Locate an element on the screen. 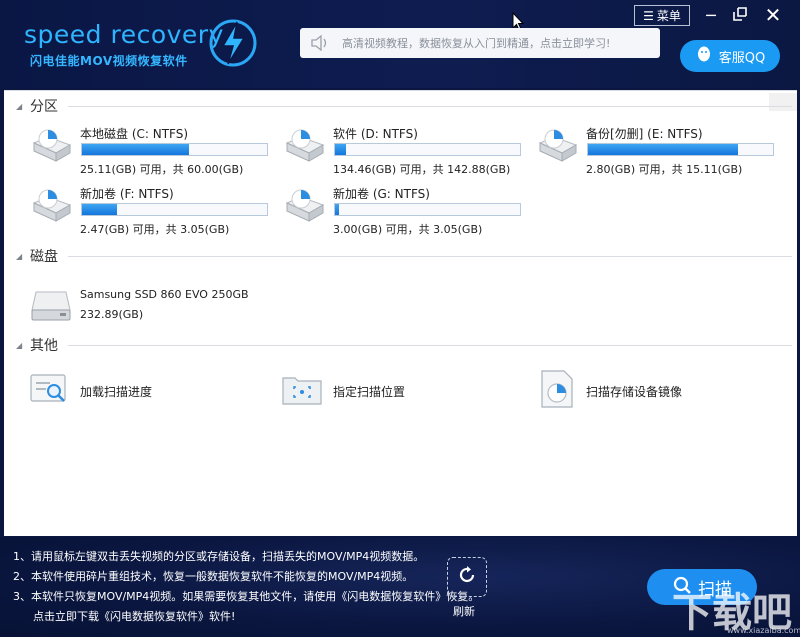 The image size is (800, 637). tip-line-1: 1、请用鼠标左键双击丢失视频的分区或存储设备，扫描丢失的MOV/MP4视频数据。 is located at coordinates (219, 556).